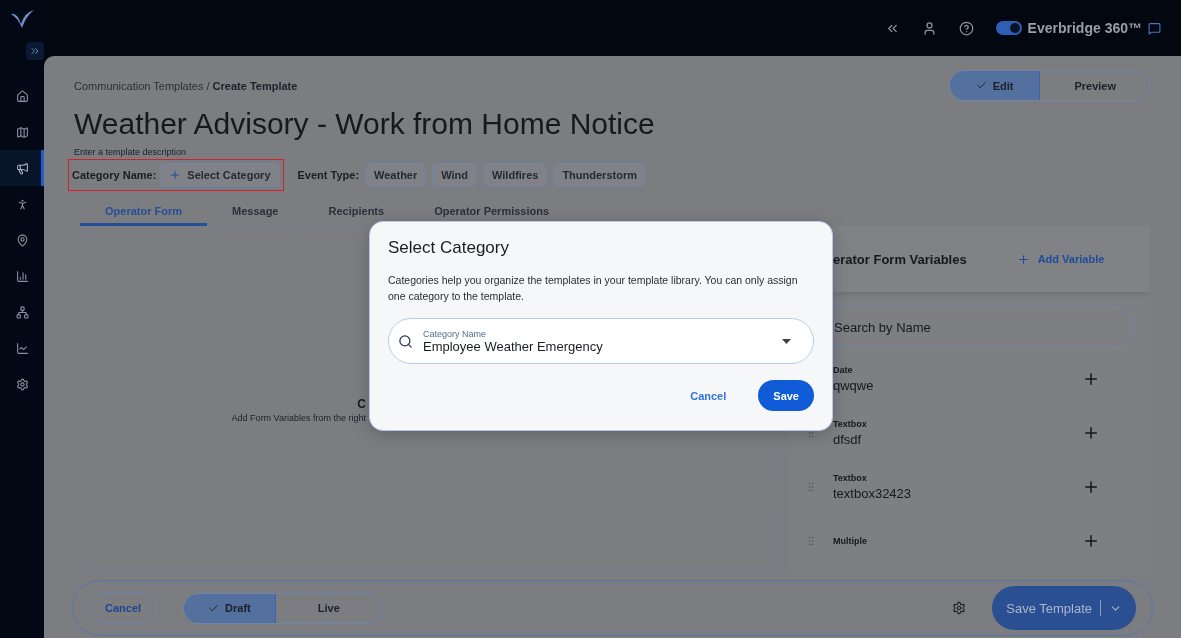 This screenshot has width=1181, height=638. What do you see at coordinates (22, 168) in the screenshot?
I see `megaphone-icon` at bounding box center [22, 168].